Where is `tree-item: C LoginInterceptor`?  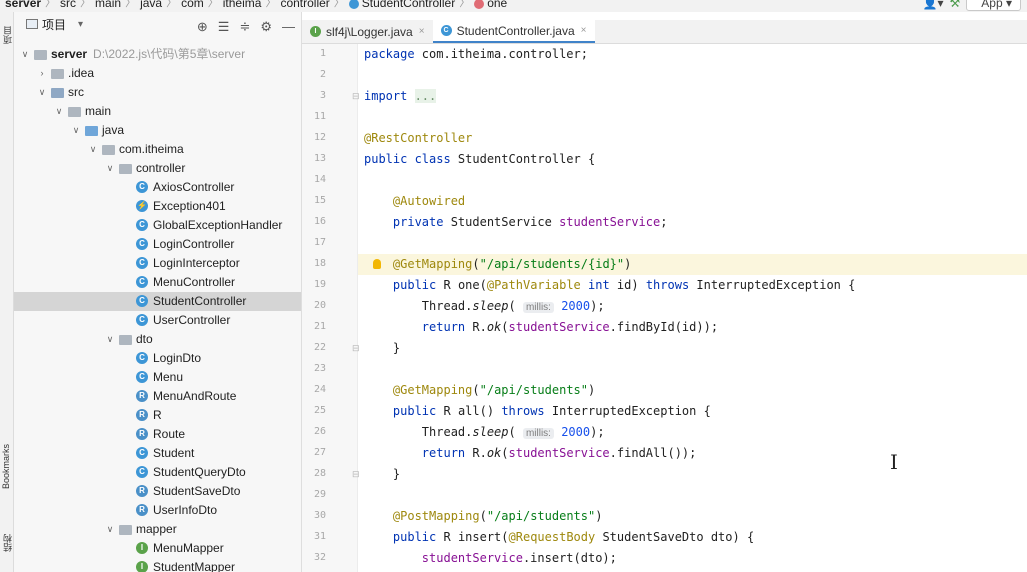 tree-item: C LoginInterceptor is located at coordinates (157, 263).